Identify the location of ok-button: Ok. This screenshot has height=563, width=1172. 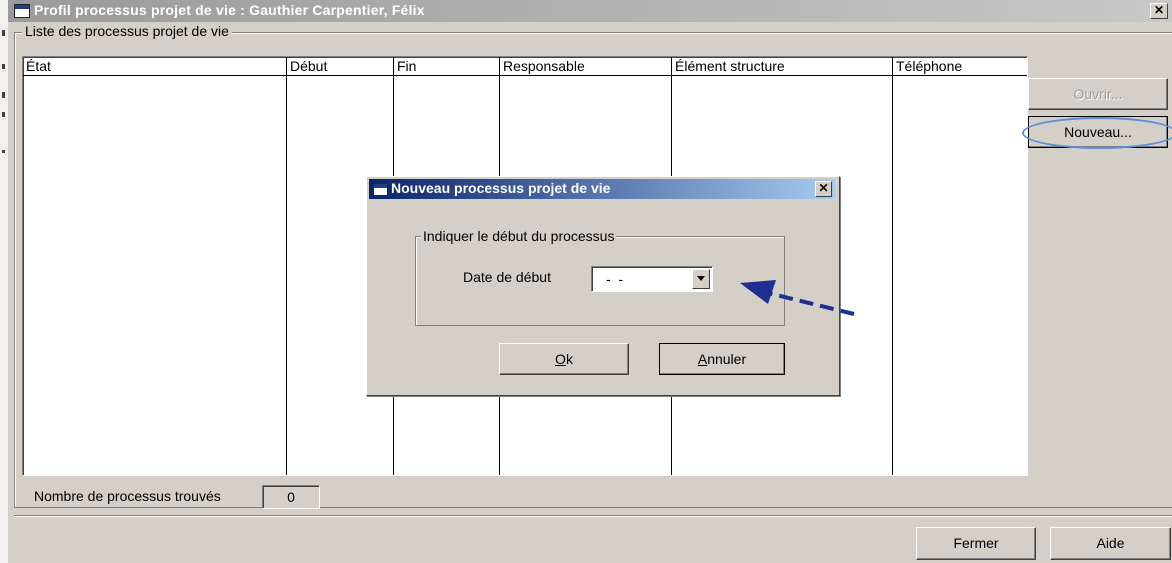
(564, 359).